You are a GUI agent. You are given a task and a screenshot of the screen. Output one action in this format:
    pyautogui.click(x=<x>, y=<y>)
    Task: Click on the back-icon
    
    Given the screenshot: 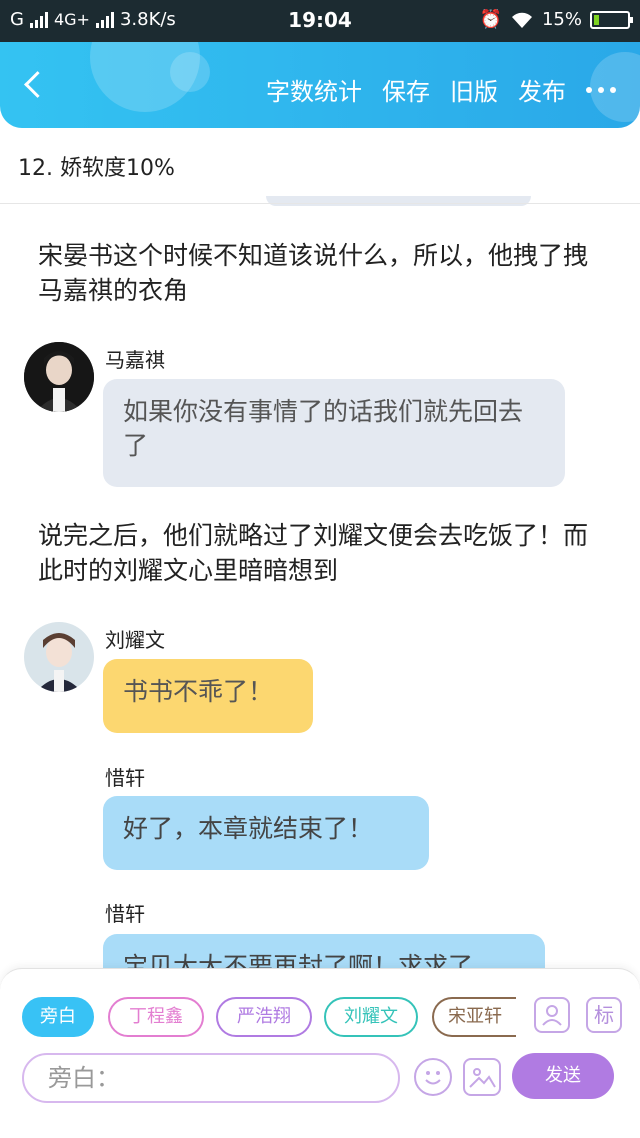 What is the action you would take?
    pyautogui.click(x=35, y=85)
    